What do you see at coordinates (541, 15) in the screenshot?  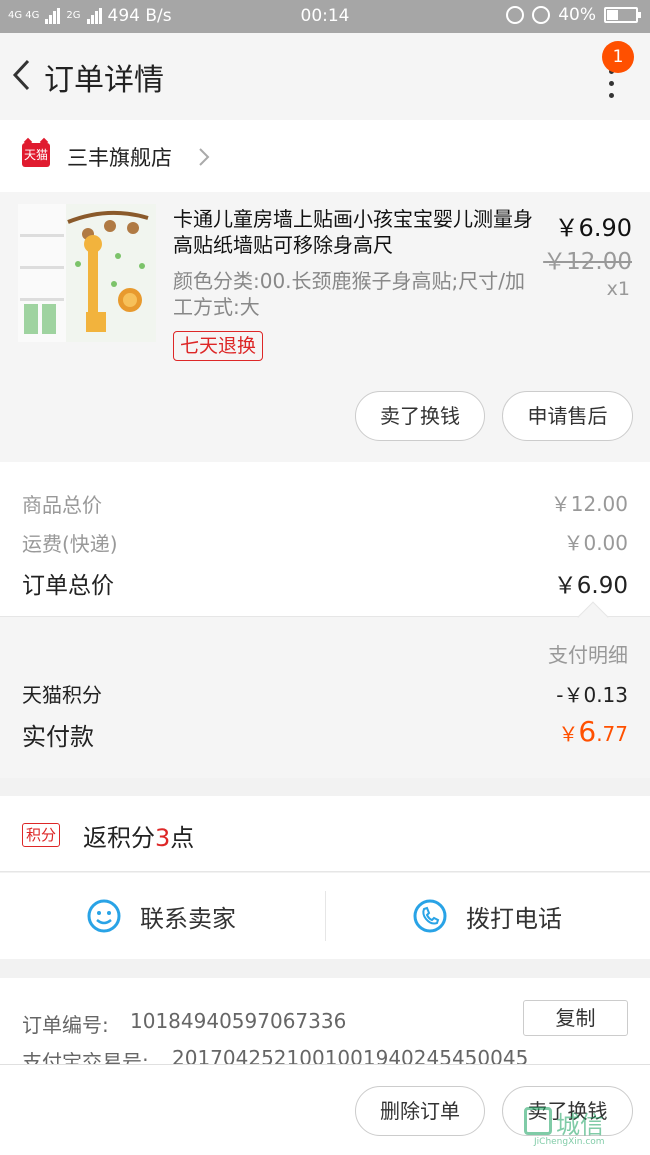 I see `alarm-icon` at bounding box center [541, 15].